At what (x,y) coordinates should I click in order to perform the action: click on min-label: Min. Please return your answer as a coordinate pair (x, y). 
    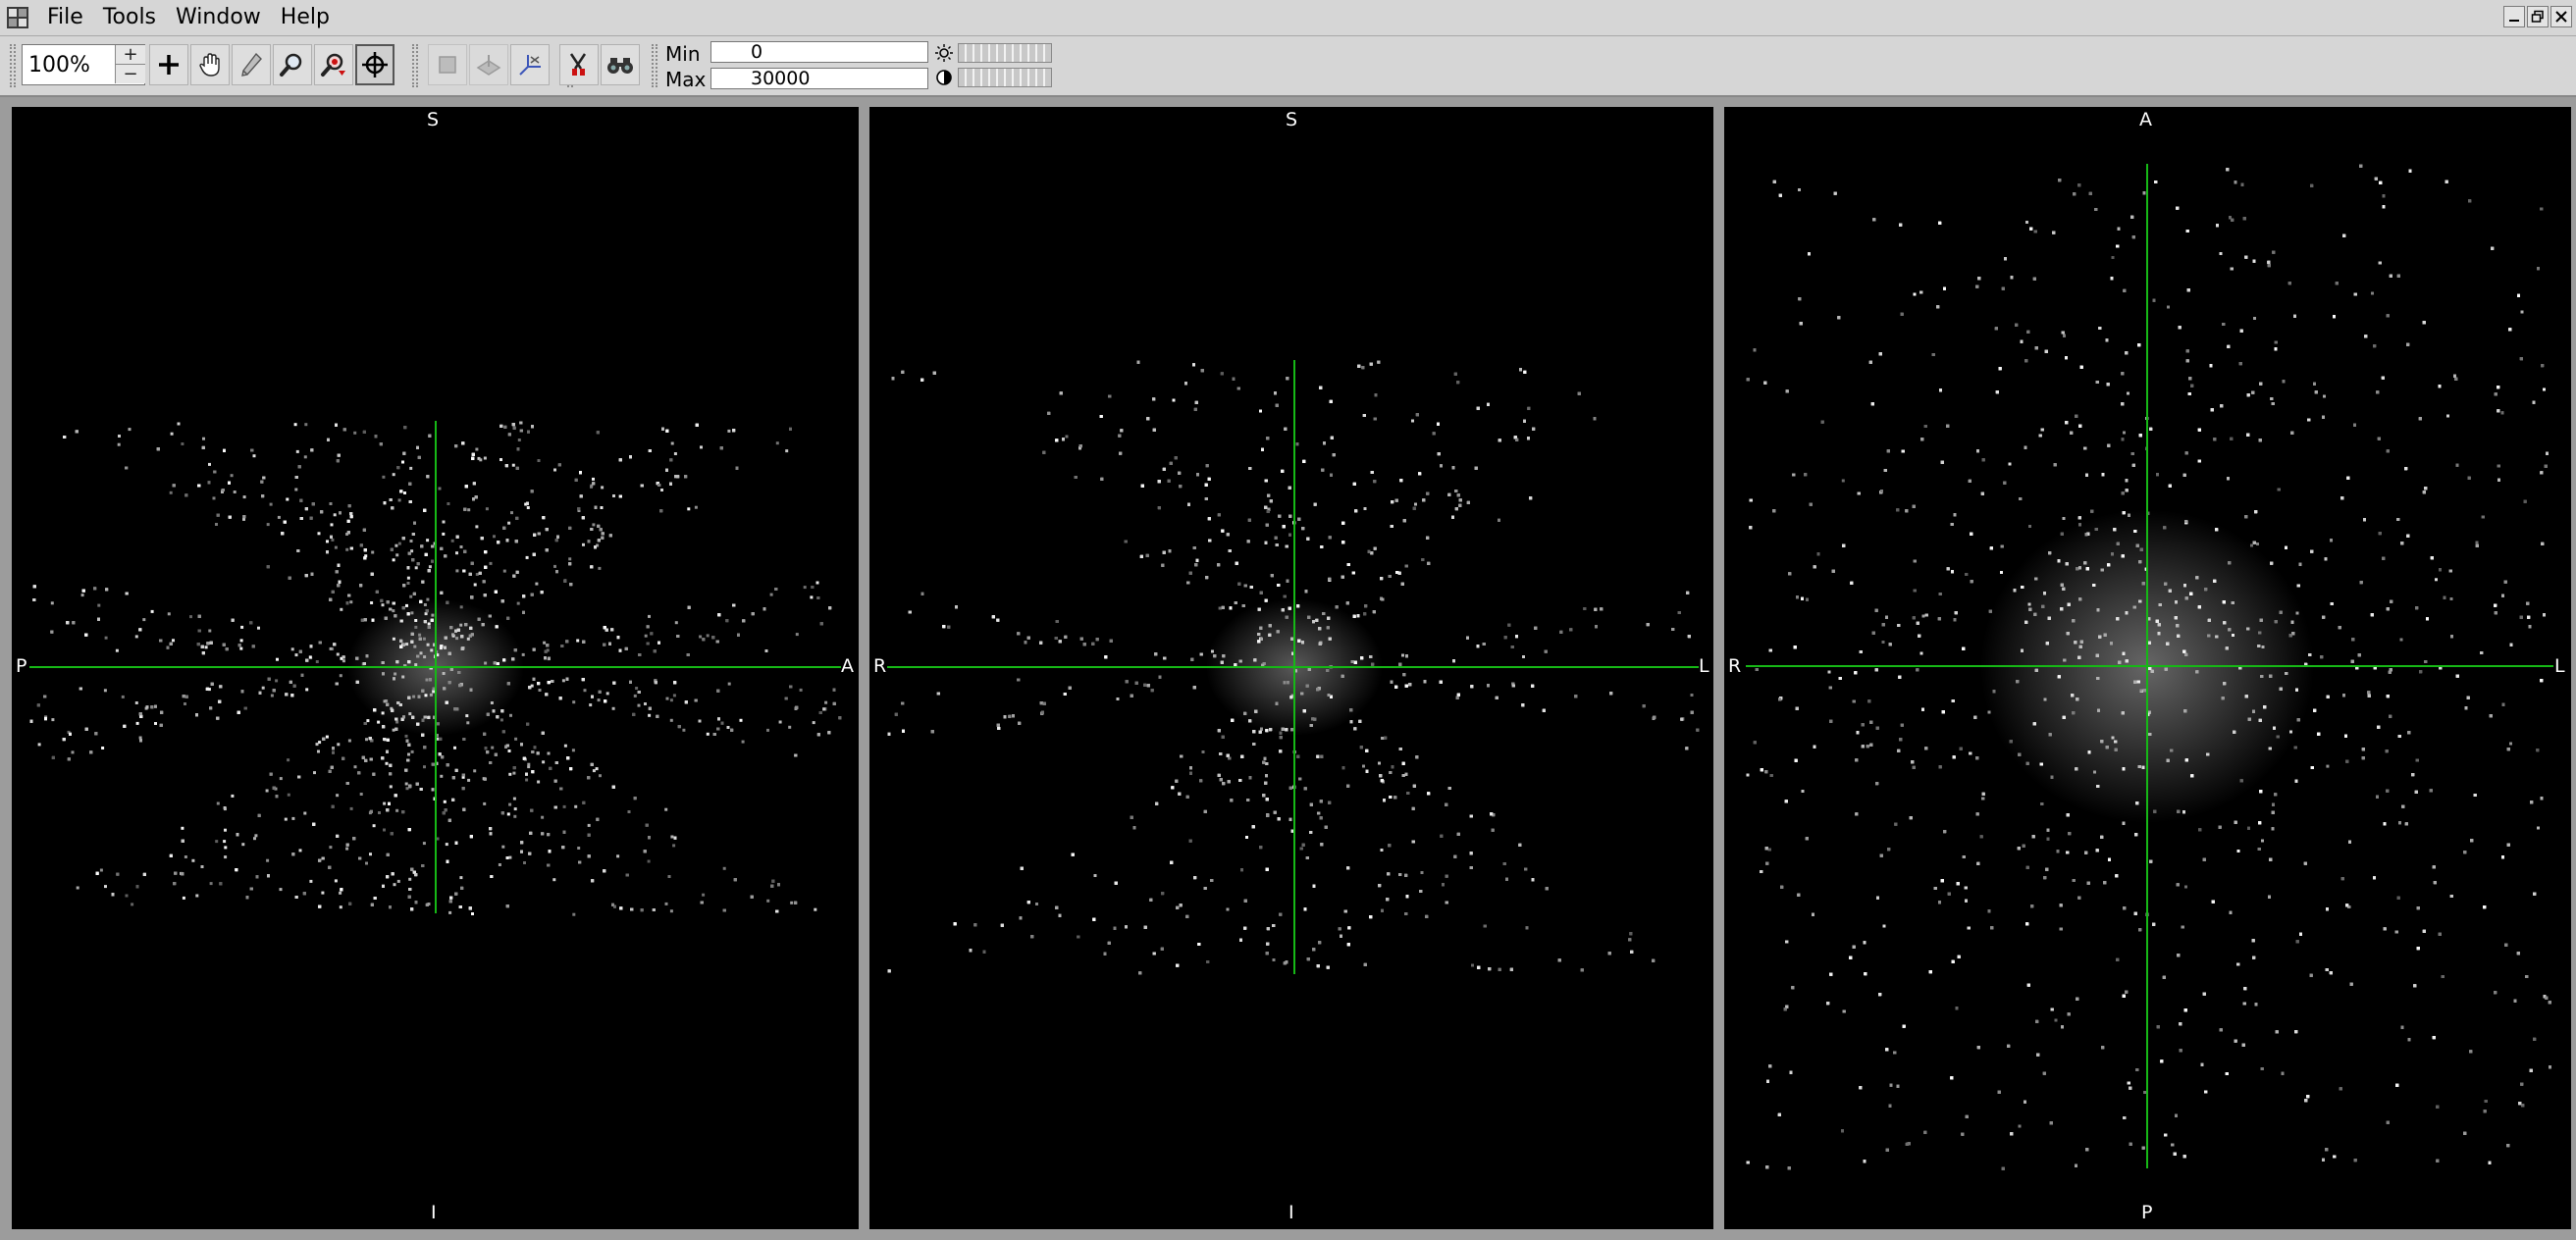
    Looking at the image, I should click on (683, 54).